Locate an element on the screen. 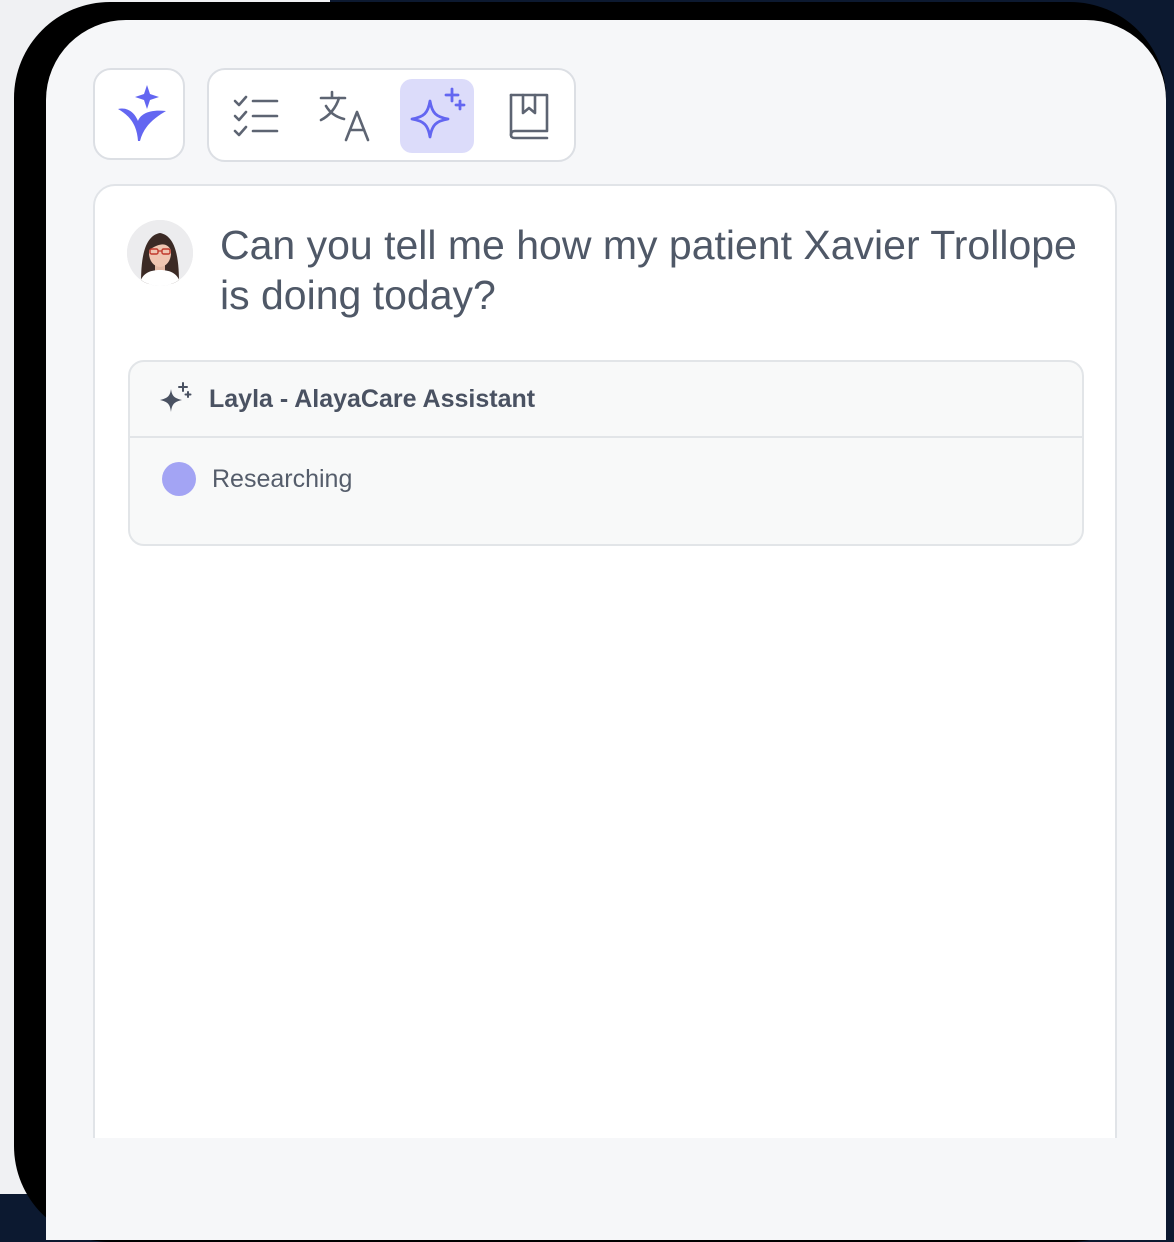 The image size is (1174, 1242). assistant-response-panel: Layla - AlayaCare Assistant Researching is located at coordinates (606, 453).